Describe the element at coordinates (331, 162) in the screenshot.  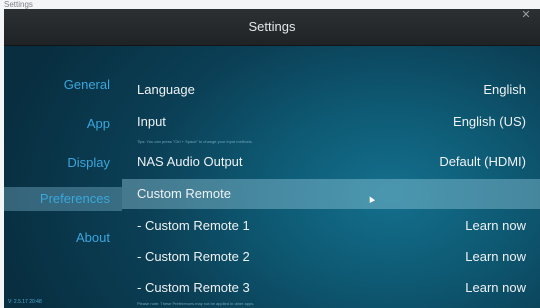
I see `setting-row-nas-audio-output: NAS Audio Output Default (HDMI)` at that location.